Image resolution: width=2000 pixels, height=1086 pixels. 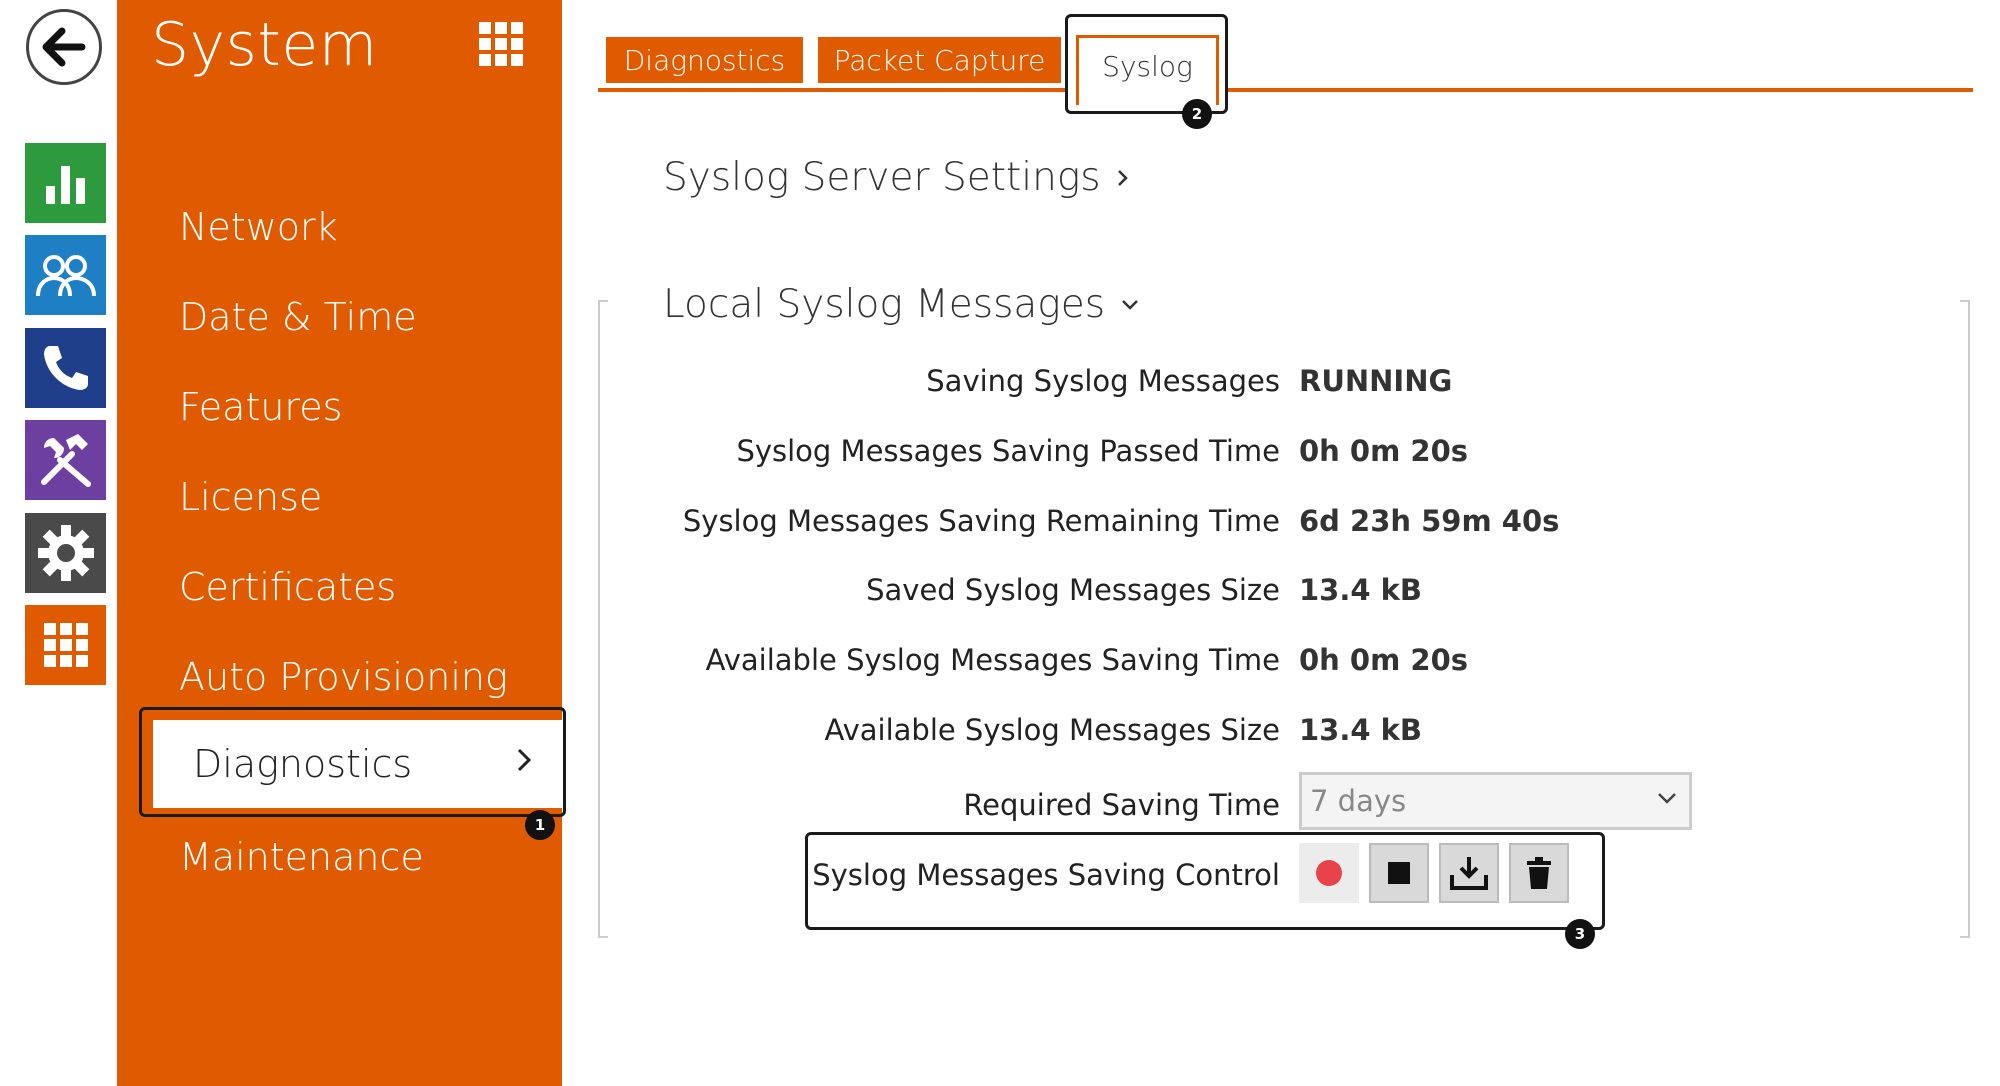 What do you see at coordinates (250, 497) in the screenshot?
I see `sidebar-item-license: License` at bounding box center [250, 497].